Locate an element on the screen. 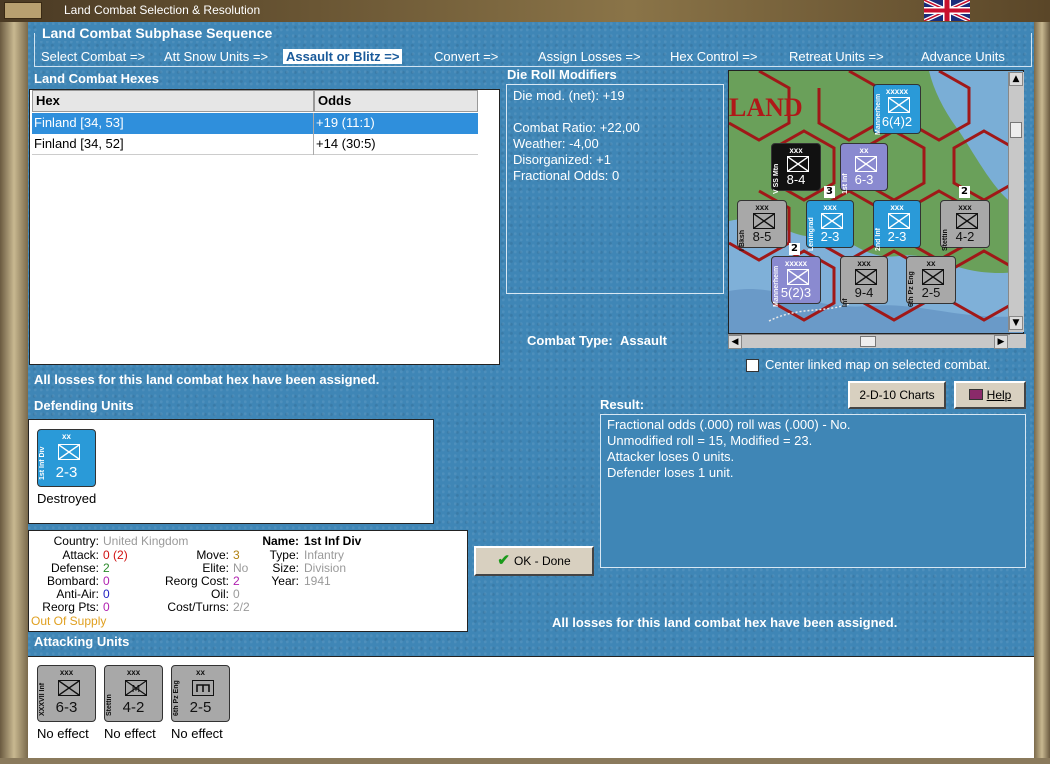 The width and height of the screenshot is (1050, 764). defending-title: Defending Units is located at coordinates (84, 405).